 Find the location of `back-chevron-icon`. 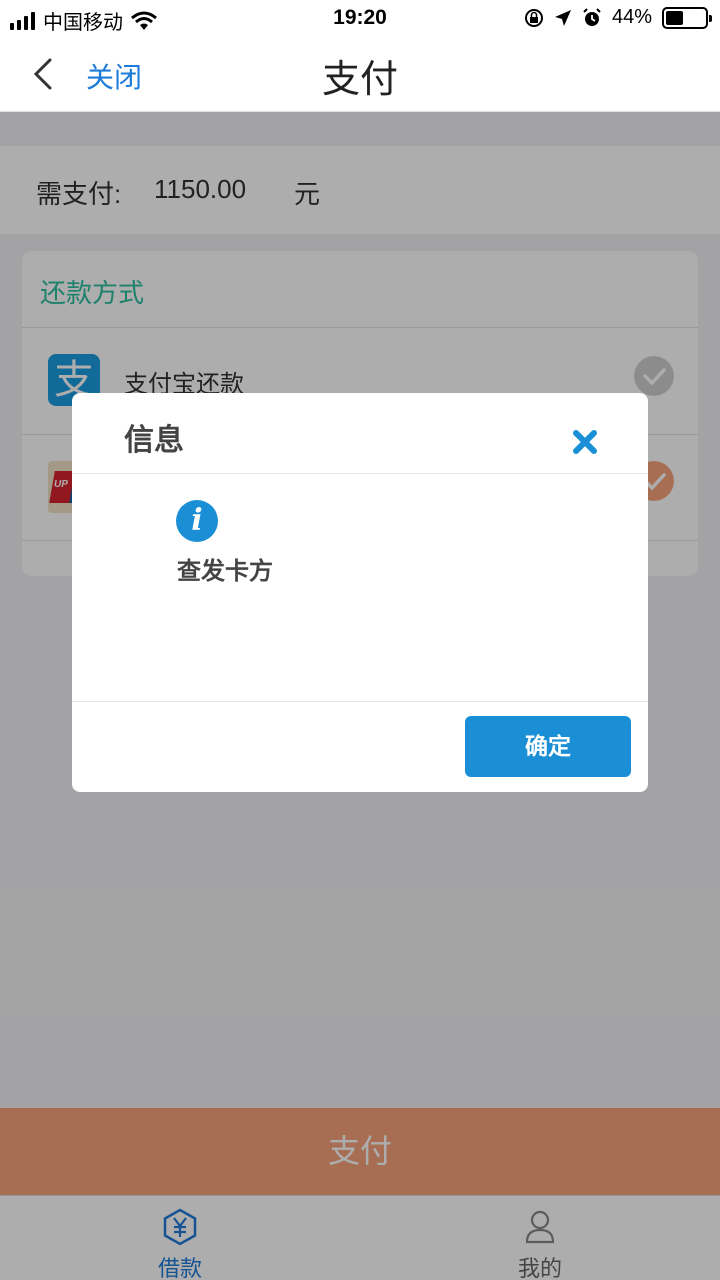

back-chevron-icon is located at coordinates (44, 74).